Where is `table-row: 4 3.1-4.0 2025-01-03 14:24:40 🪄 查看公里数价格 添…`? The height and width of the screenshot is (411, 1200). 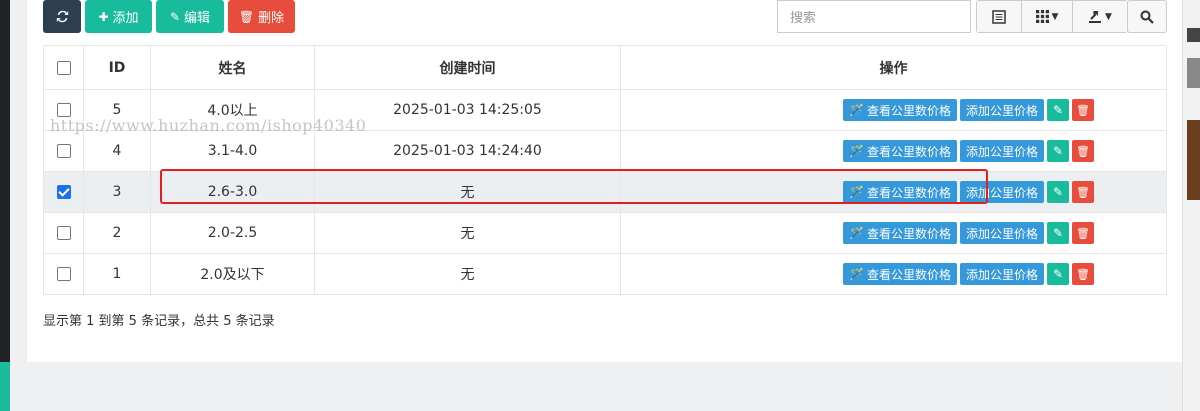
table-row: 4 3.1-4.0 2025-01-03 14:24:40 🪄 查看公里数价格 添… is located at coordinates (605, 151).